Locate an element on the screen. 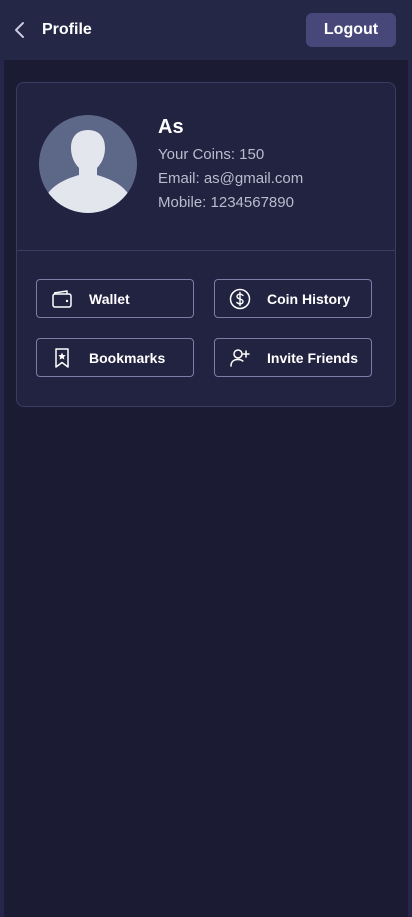 This screenshot has height=917, width=412. wallet-label: Wallet is located at coordinates (109, 298).